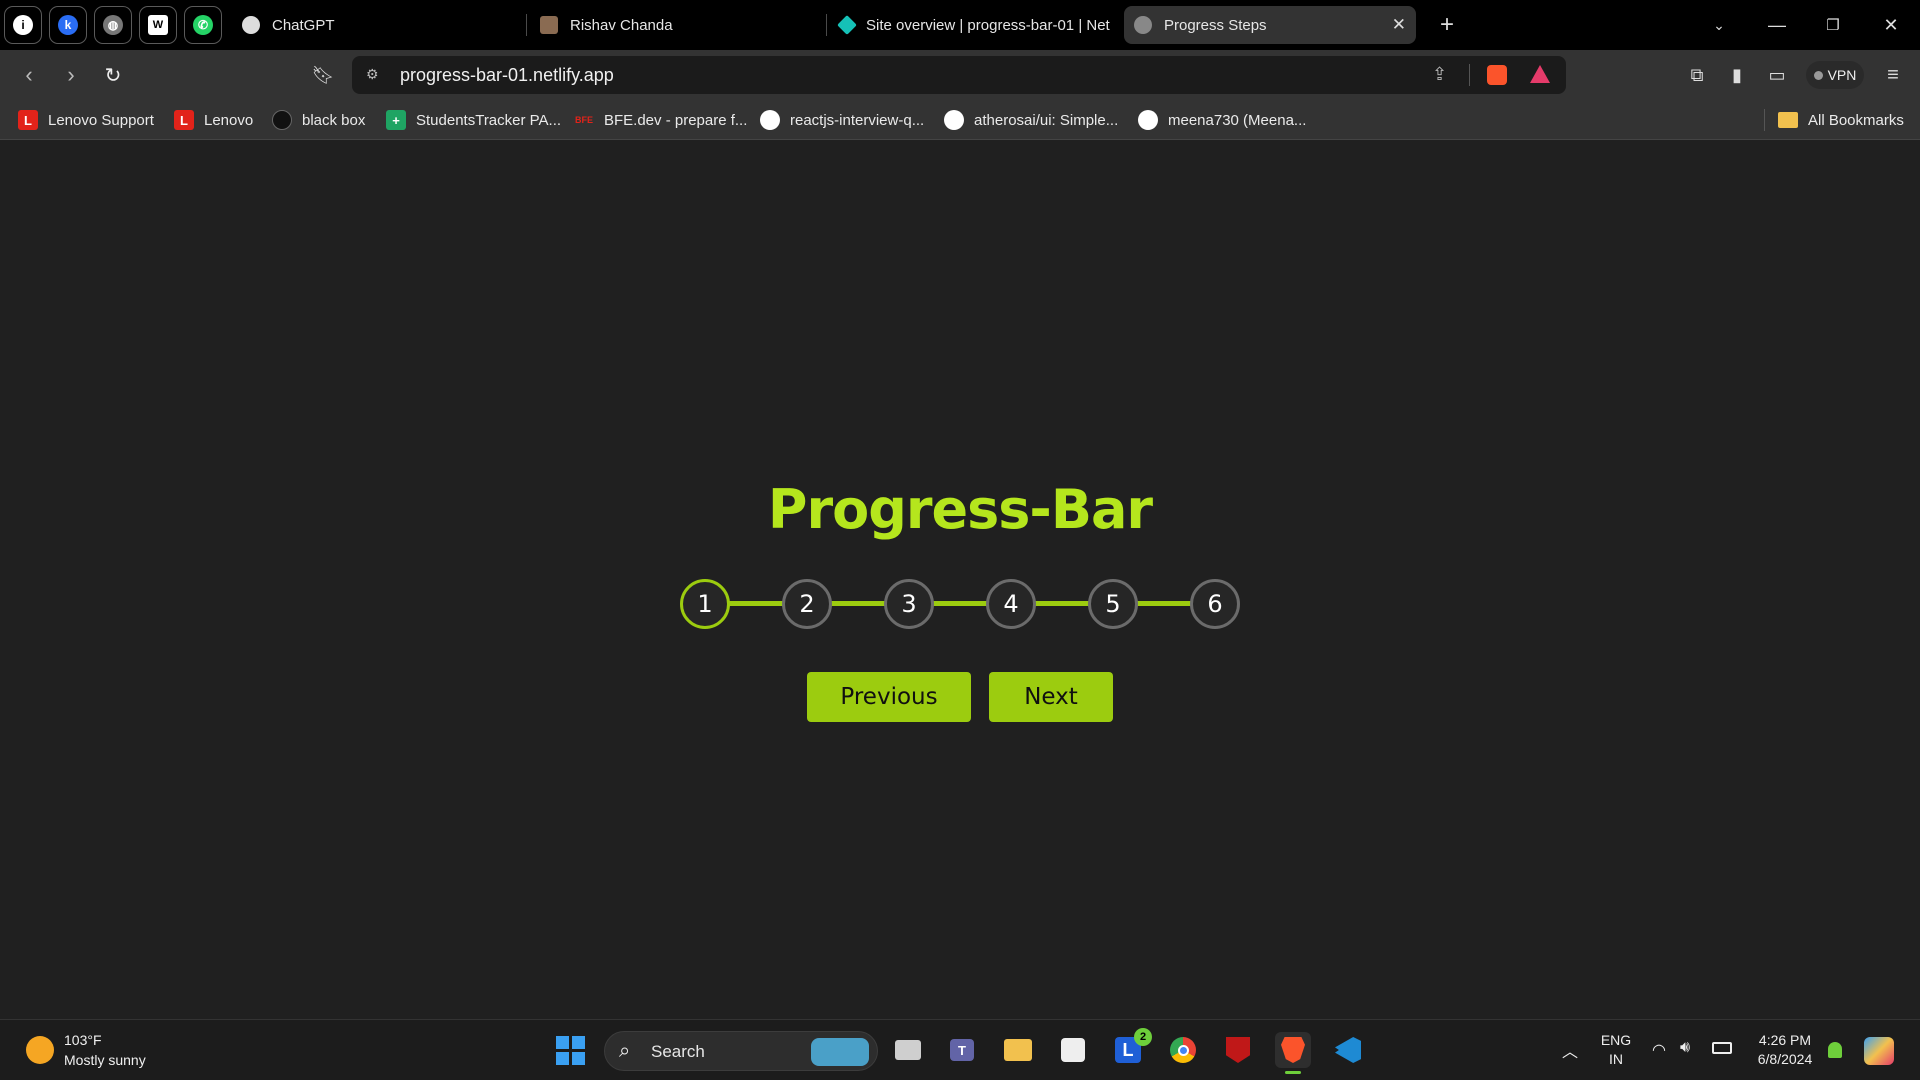  I want to click on brave-icon, so click(1293, 1050).